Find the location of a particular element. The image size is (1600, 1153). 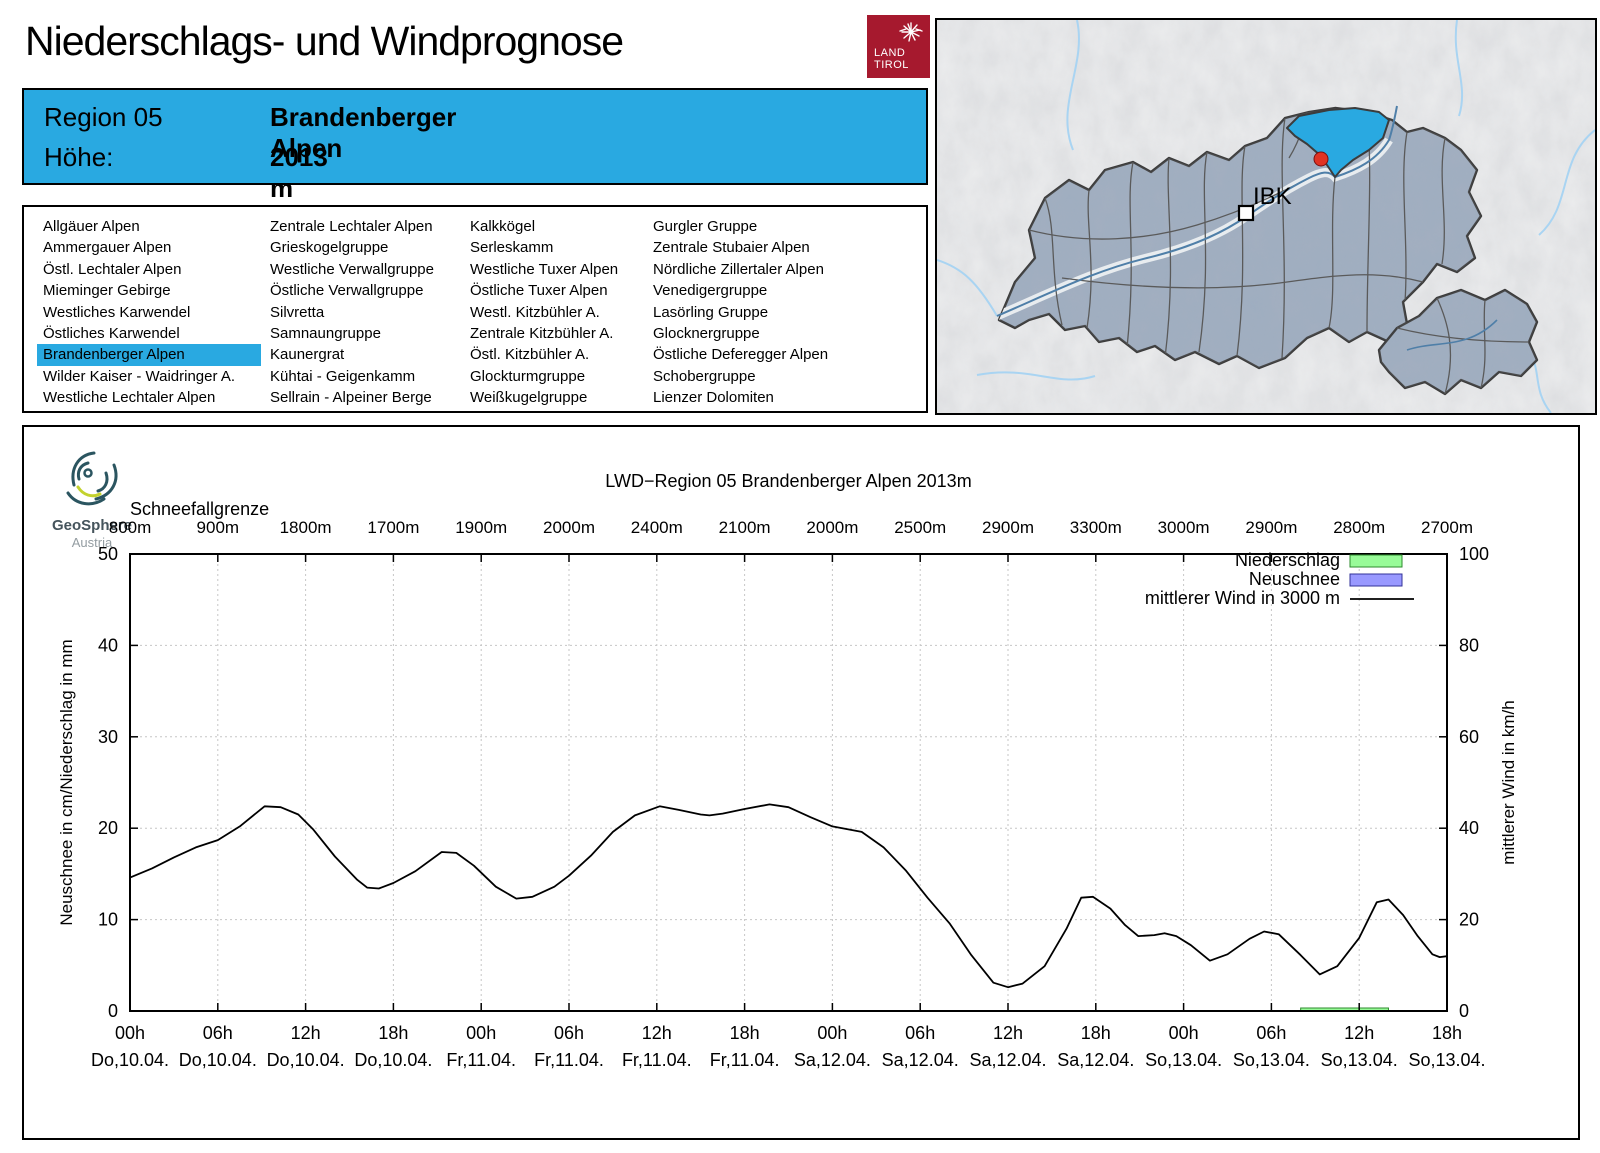

snowline-value: 2800m is located at coordinates (1359, 527).